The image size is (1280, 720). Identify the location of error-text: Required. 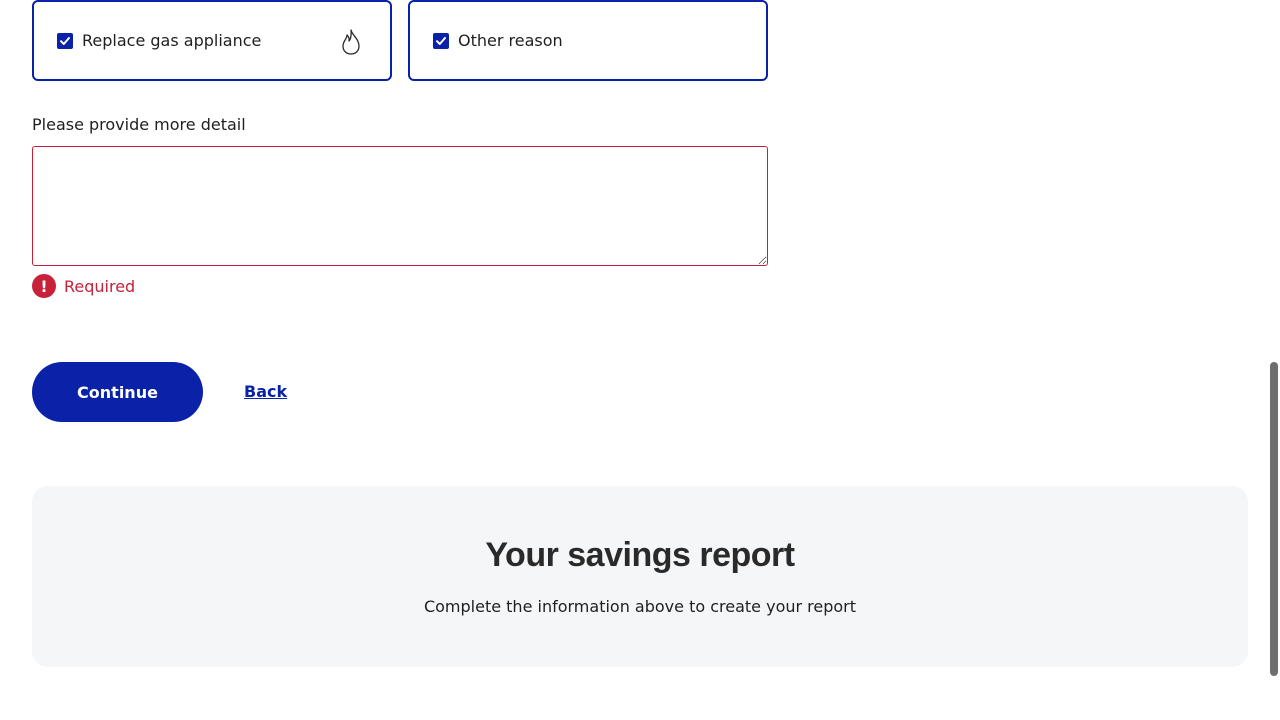
(100, 286).